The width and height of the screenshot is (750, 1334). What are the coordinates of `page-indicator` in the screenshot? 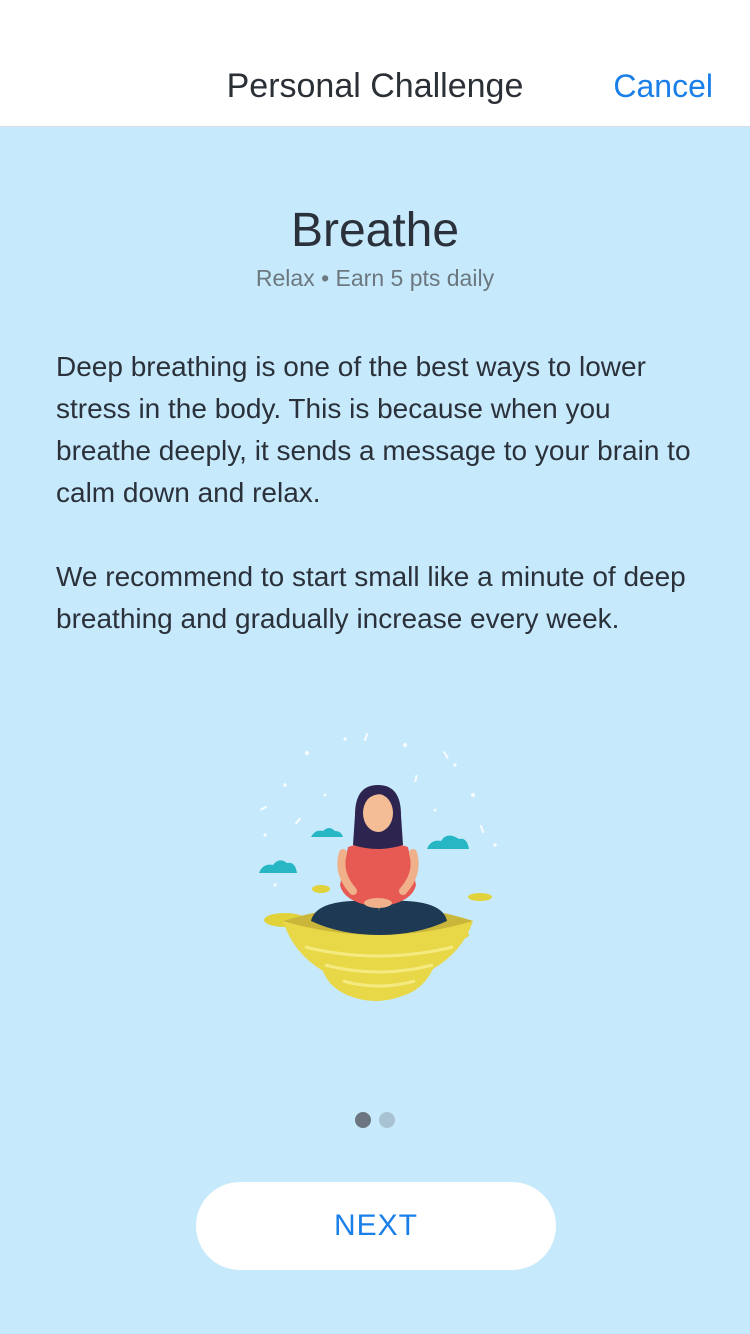 It's located at (375, 1120).